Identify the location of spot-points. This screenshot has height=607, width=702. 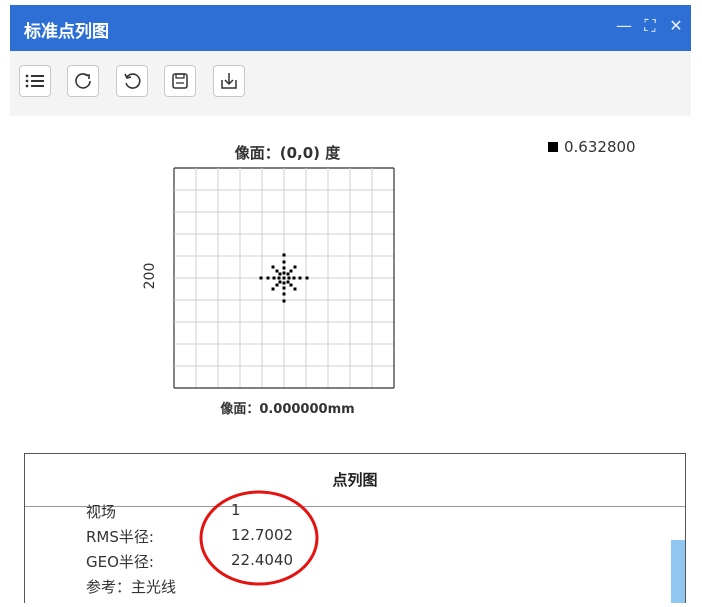
(284, 278).